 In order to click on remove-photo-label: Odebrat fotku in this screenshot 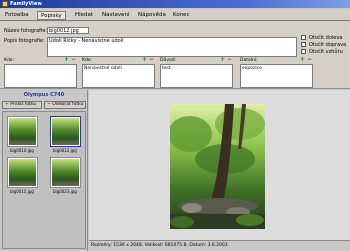, I will do `click(68, 104)`.